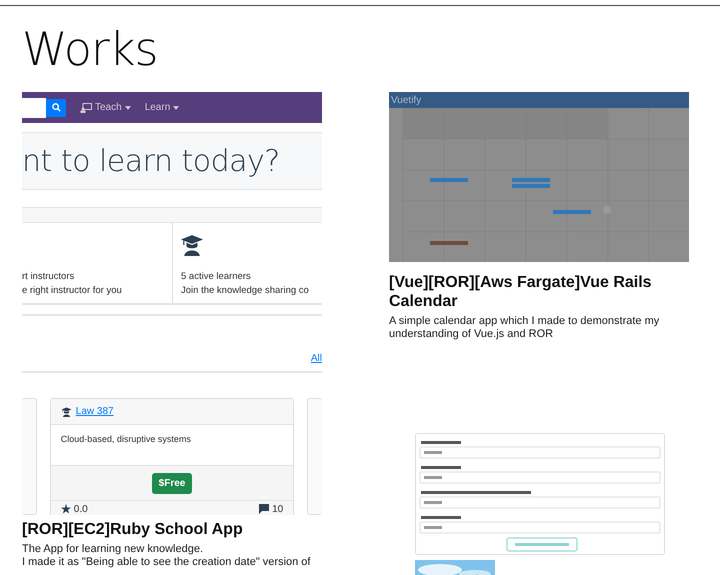 This screenshot has width=720, height=575. What do you see at coordinates (133, 529) in the screenshot?
I see `work-title: [ROR][EC2]Ruby School App` at bounding box center [133, 529].